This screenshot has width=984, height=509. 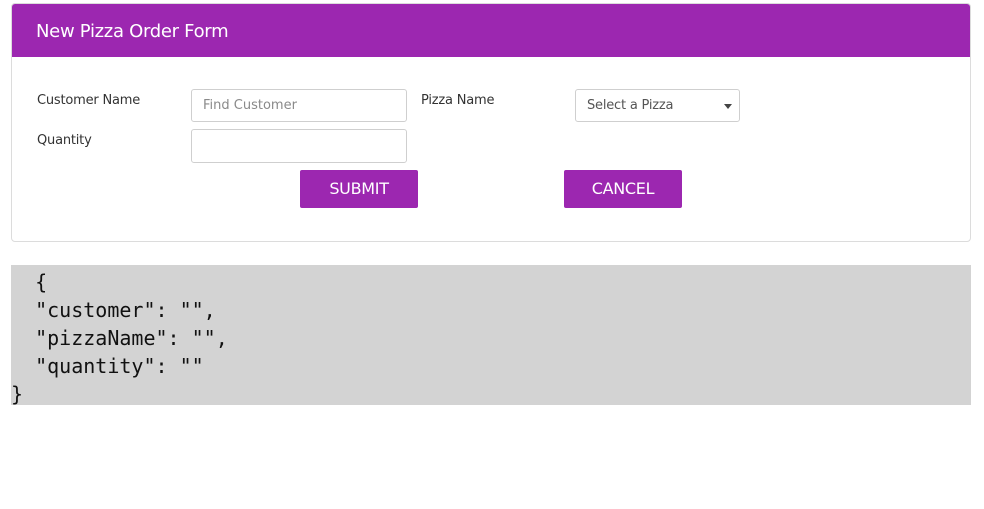 I want to click on pizza-select: Select a Pizza, so click(x=657, y=105).